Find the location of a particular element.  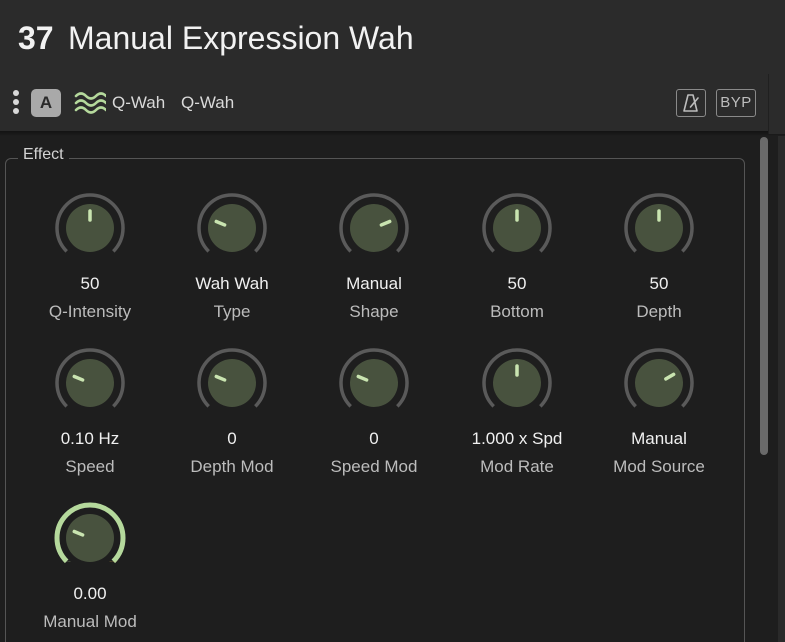

right-panel-edge is located at coordinates (781, 389).